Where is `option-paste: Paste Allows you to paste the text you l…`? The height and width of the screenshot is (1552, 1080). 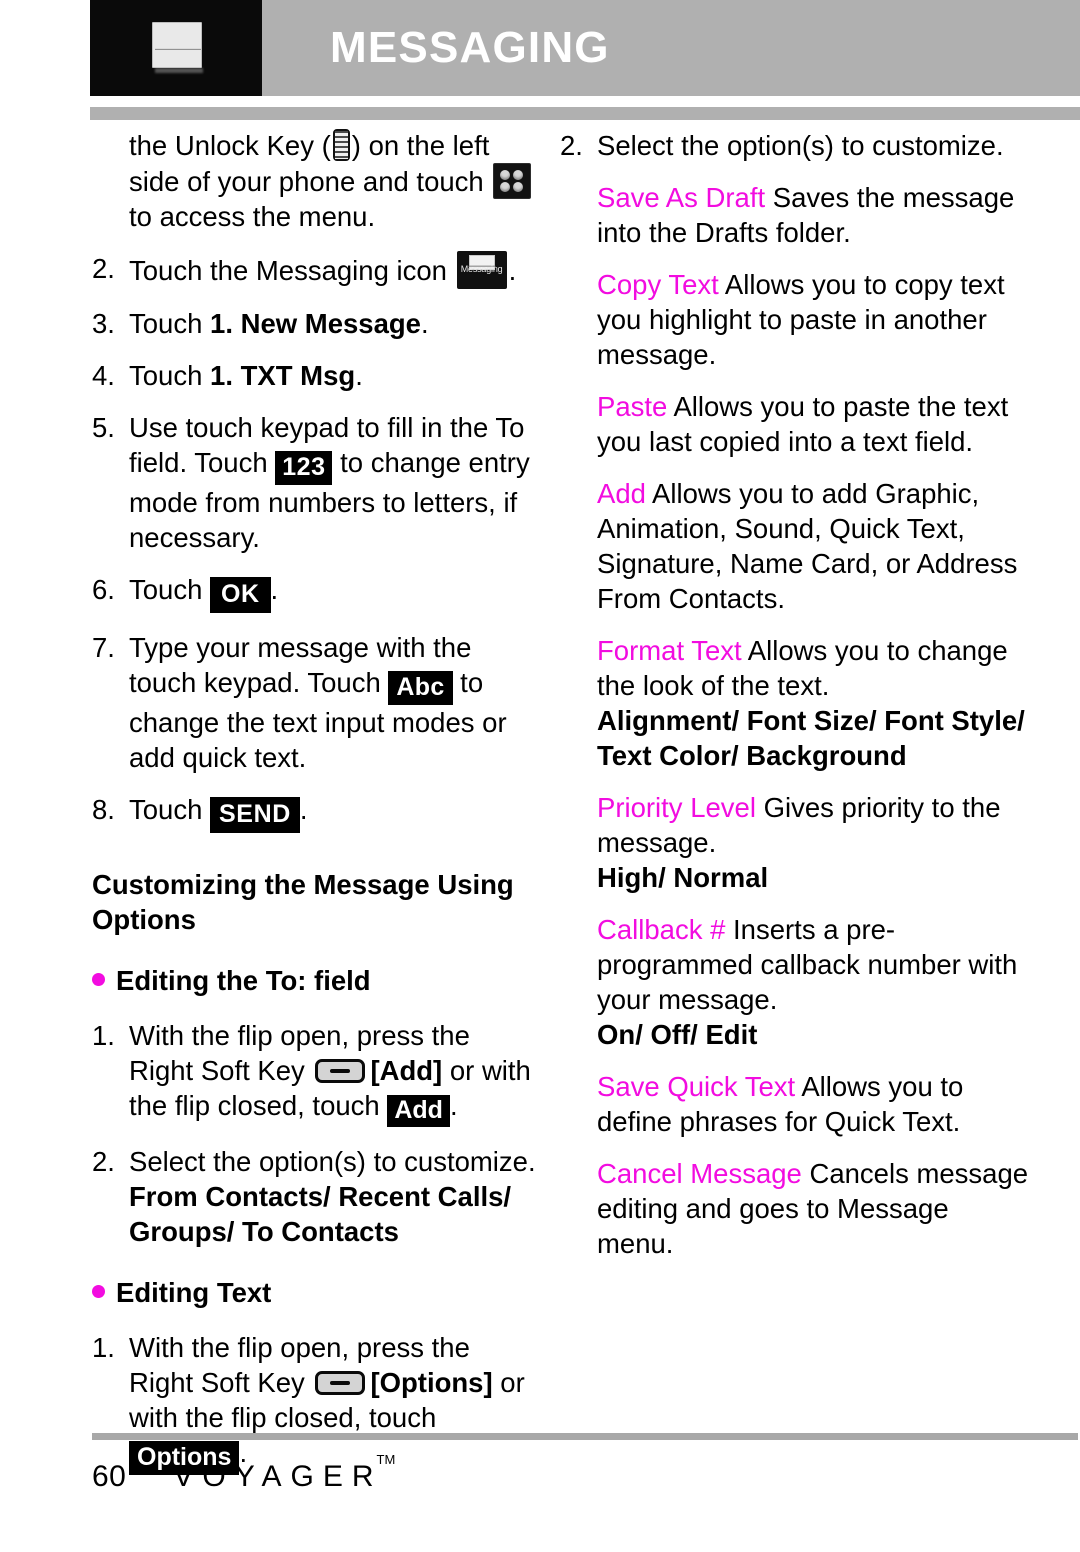
option-paste: Paste Allows you to paste the text you l… is located at coordinates (795, 424).